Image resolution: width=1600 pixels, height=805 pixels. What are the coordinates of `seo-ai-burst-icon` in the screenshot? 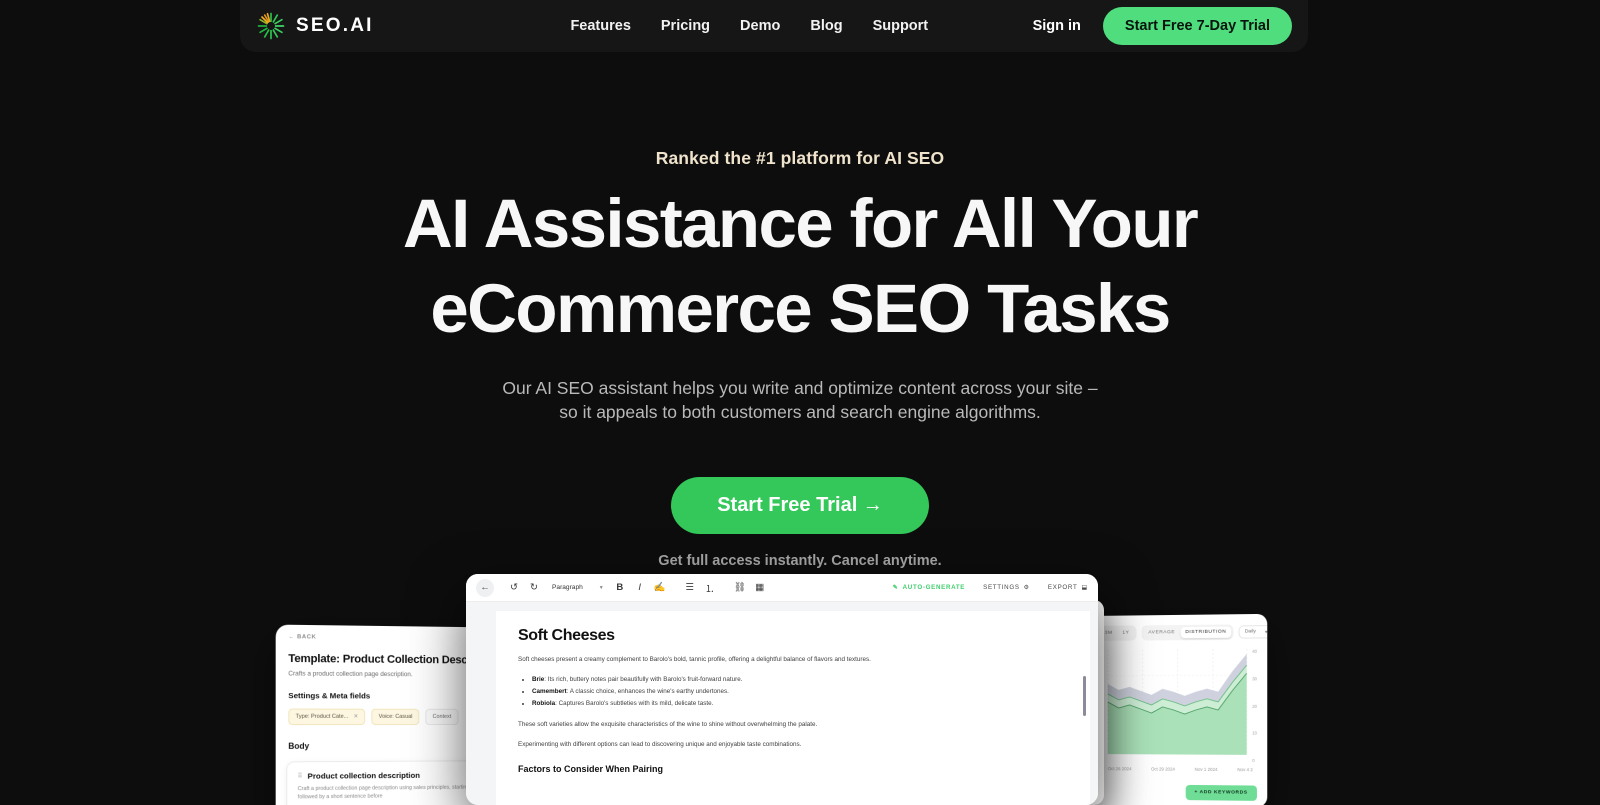 It's located at (271, 26).